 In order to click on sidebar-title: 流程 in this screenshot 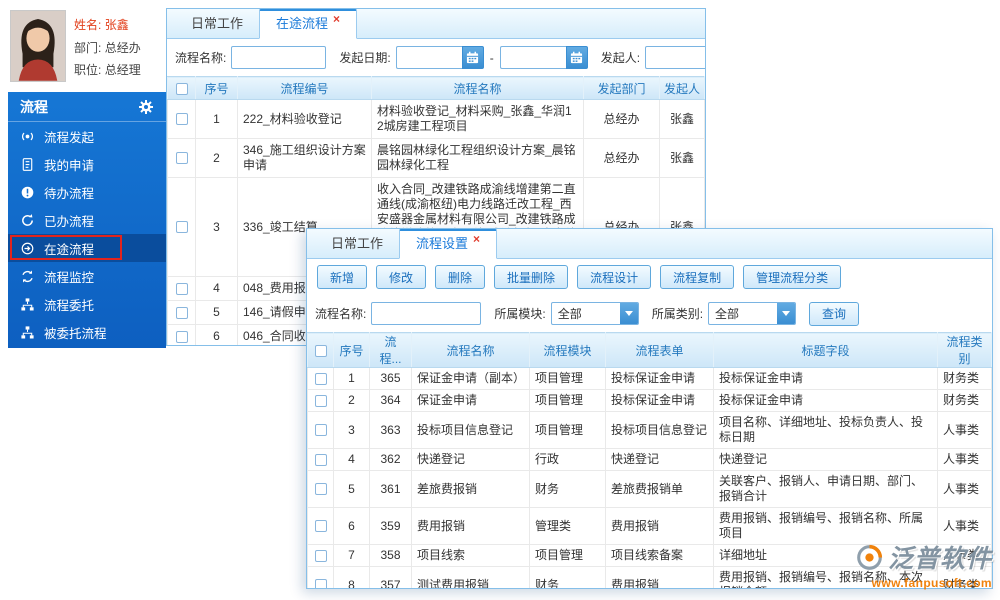, I will do `click(34, 106)`.